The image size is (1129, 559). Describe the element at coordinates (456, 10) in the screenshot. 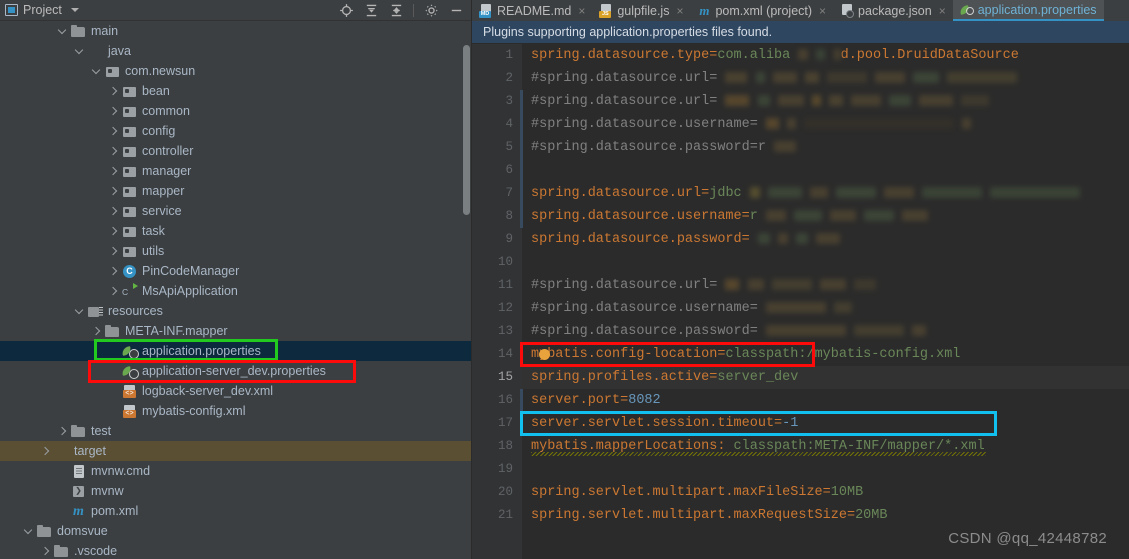

I see `minimize-icon` at that location.